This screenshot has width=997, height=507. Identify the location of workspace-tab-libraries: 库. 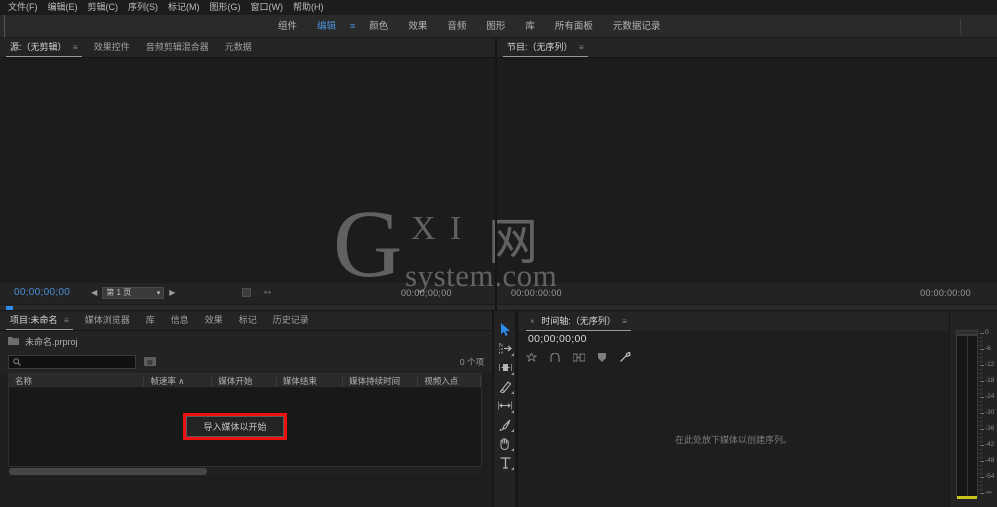
(530, 26).